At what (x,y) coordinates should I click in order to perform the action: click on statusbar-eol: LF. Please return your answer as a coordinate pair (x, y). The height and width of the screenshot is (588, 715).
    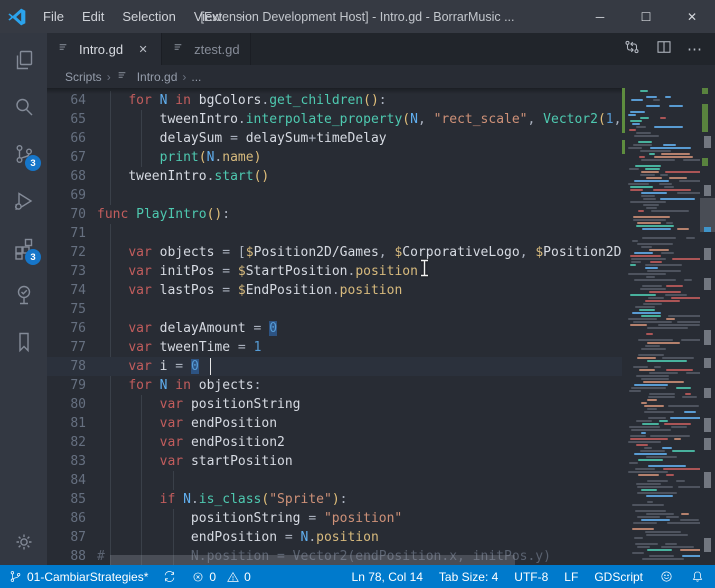
    Looking at the image, I should click on (571, 577).